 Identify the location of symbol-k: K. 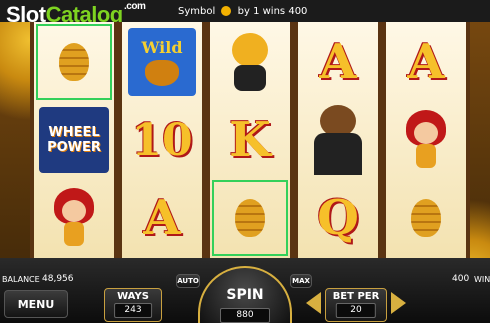
(250, 140).